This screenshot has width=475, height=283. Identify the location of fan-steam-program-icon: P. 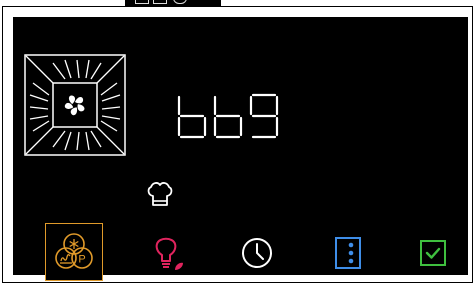
(74, 251).